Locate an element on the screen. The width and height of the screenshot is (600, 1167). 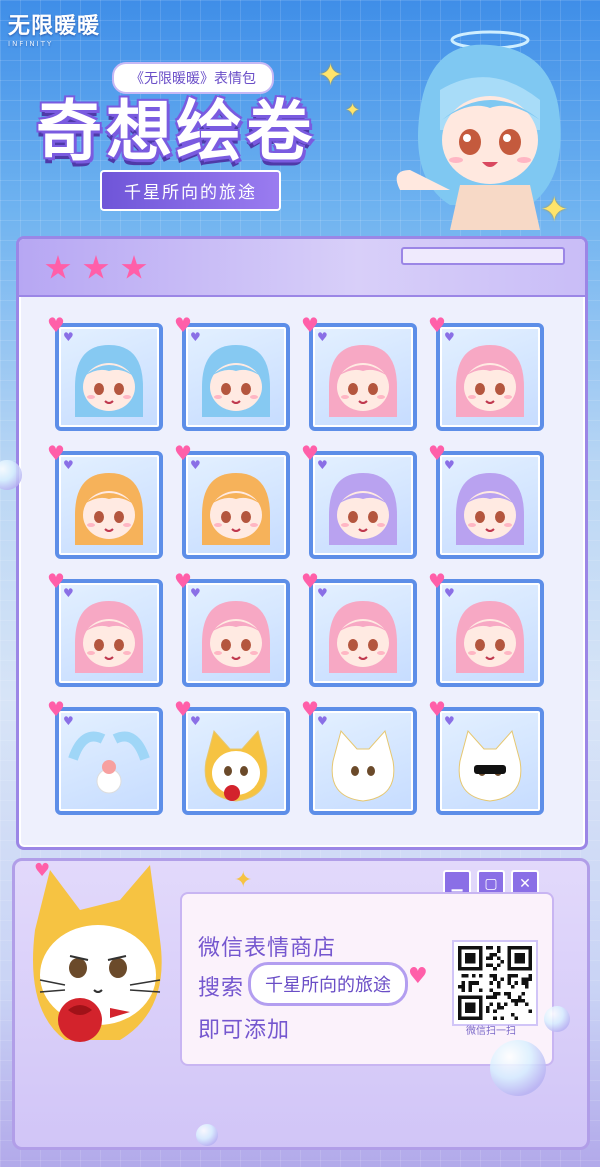
store-name-text: 微信表情商店 is located at coordinates (267, 948).